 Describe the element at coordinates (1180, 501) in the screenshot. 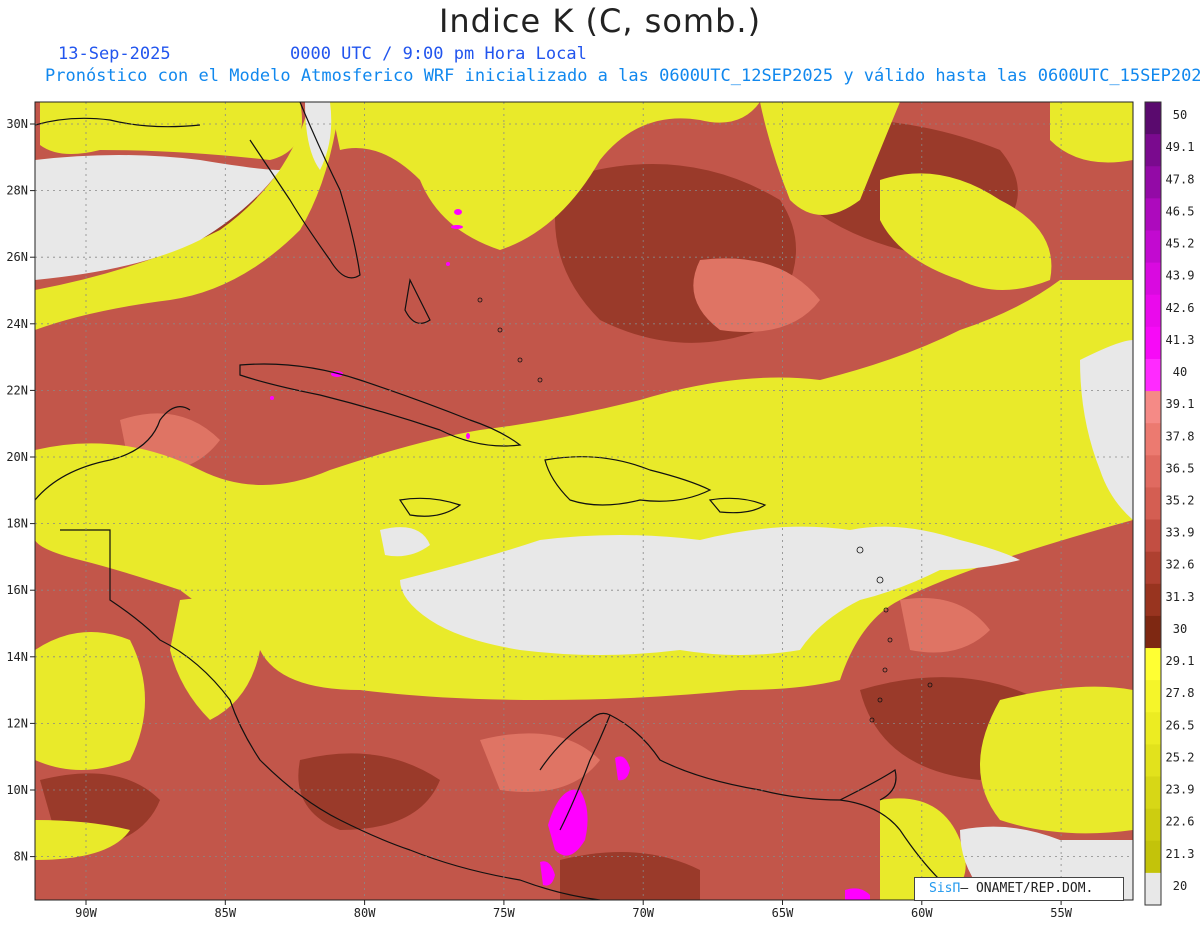

I see `colorbar-label: 35.2` at that location.